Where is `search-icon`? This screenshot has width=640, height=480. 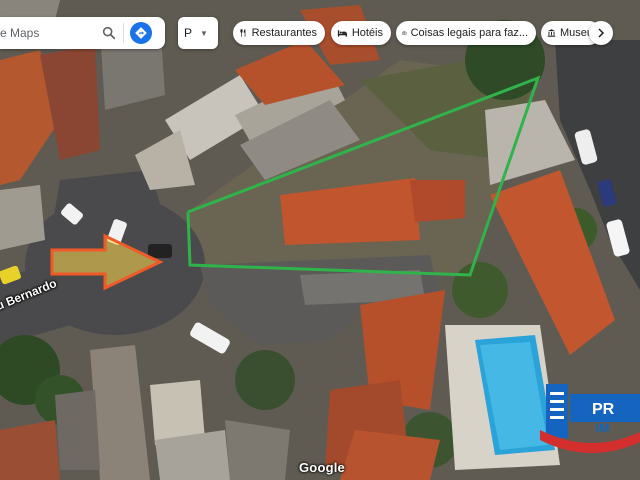
search-icon is located at coordinates (109, 33).